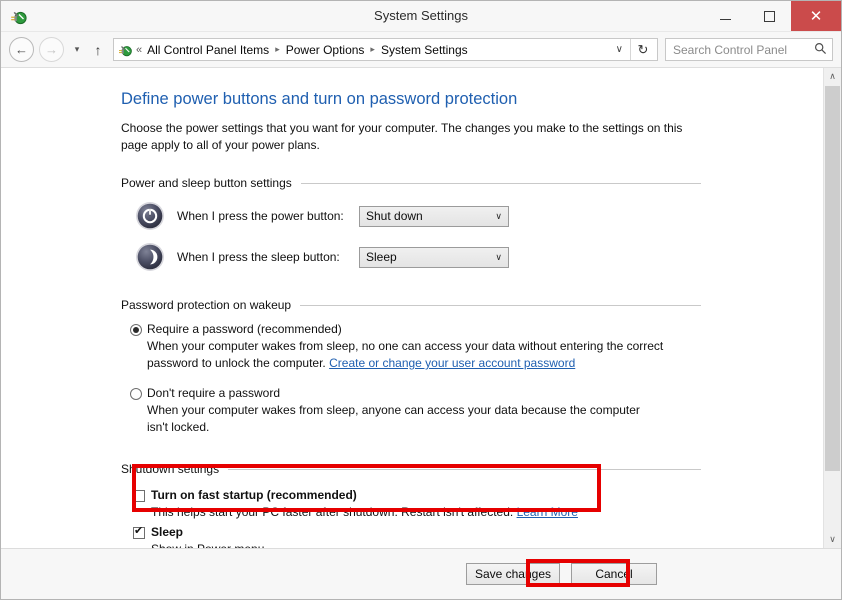  What do you see at coordinates (417, 532) in the screenshot?
I see `option-sleep-line: Sleep` at bounding box center [417, 532].